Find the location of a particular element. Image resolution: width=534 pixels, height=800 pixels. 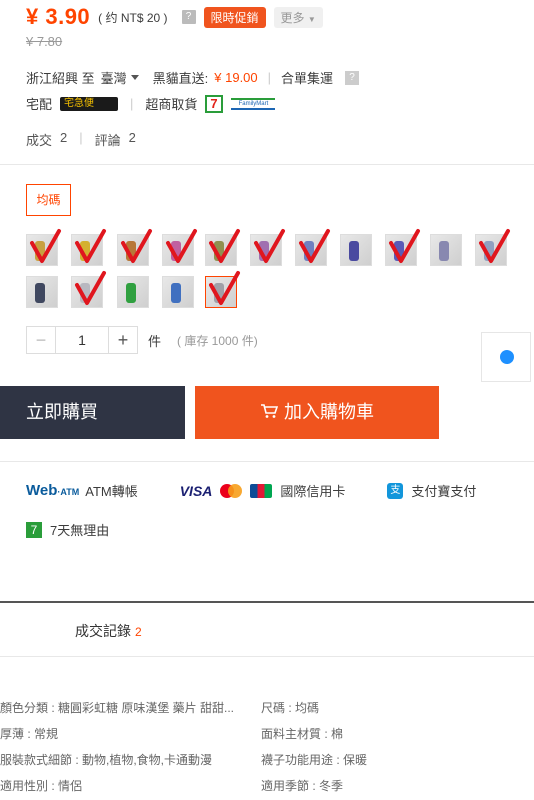

records-count: 2 is located at coordinates (138, 632).